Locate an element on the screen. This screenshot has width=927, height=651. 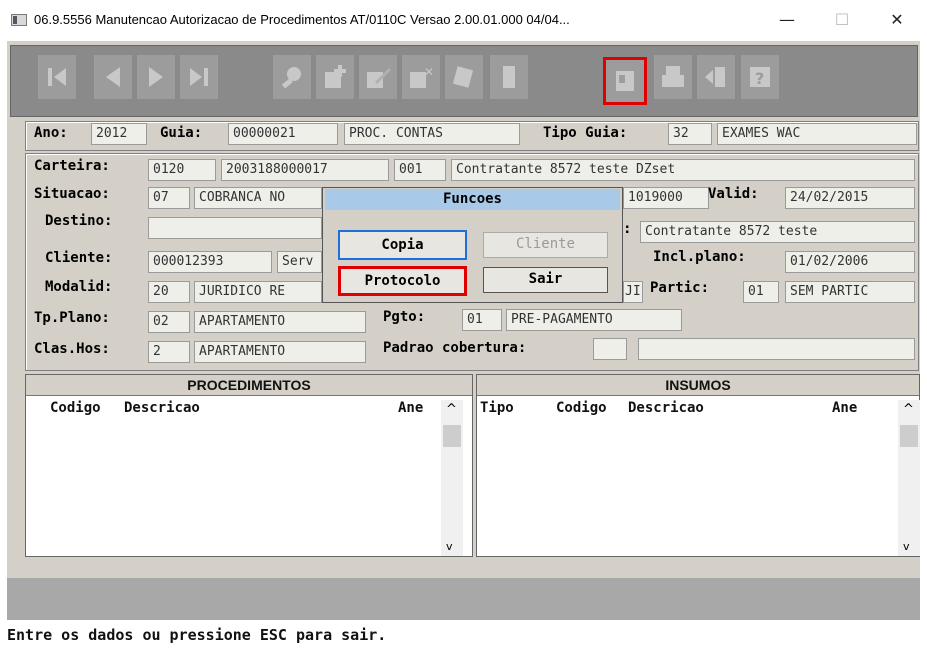
import-icon is located at coordinates (715, 77).